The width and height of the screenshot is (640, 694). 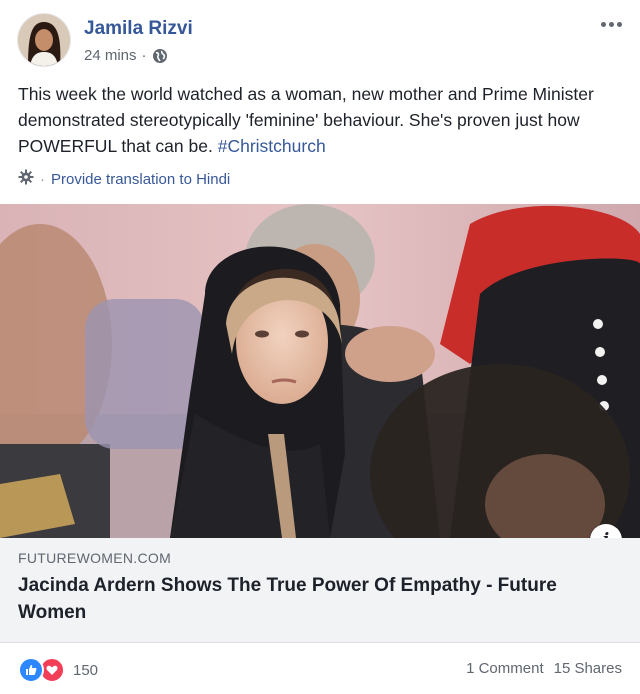 What do you see at coordinates (138, 29) in the screenshot?
I see `author-name: Jamila Rizvi` at bounding box center [138, 29].